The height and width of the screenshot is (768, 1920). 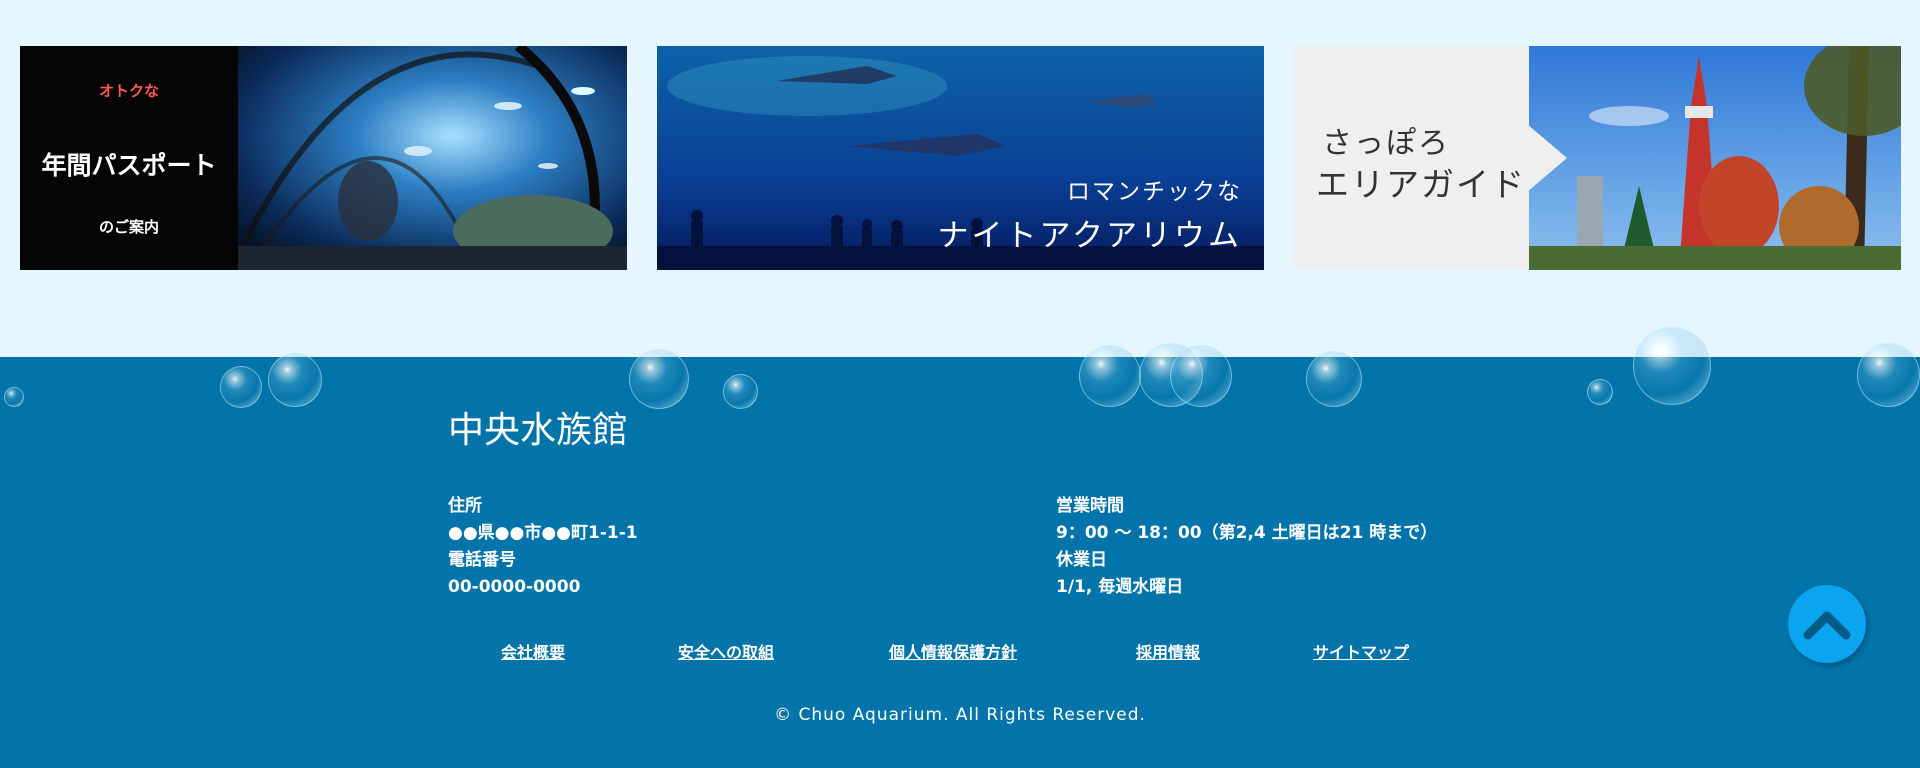 I want to click on hours-value: 9：00 ～ 18：00（第2,4 土曜日は21 時まで）, so click(x=1247, y=533).